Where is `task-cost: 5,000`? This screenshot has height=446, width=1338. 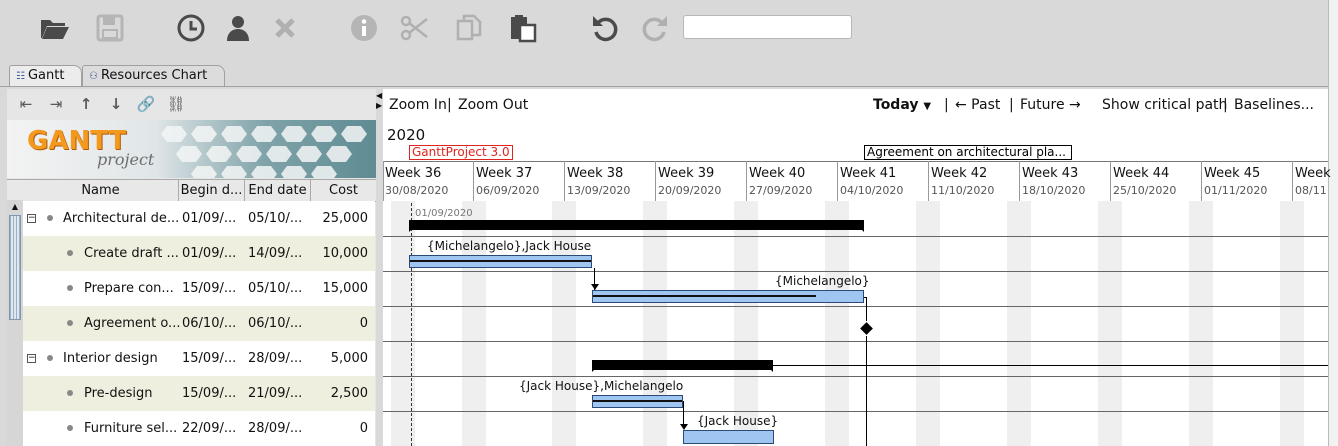 task-cost: 5,000 is located at coordinates (349, 358).